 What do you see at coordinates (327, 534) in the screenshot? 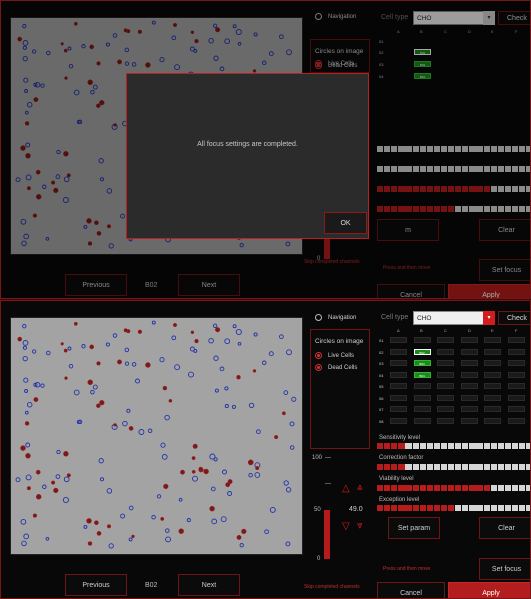
I see `threshold-bar` at bounding box center [327, 534].